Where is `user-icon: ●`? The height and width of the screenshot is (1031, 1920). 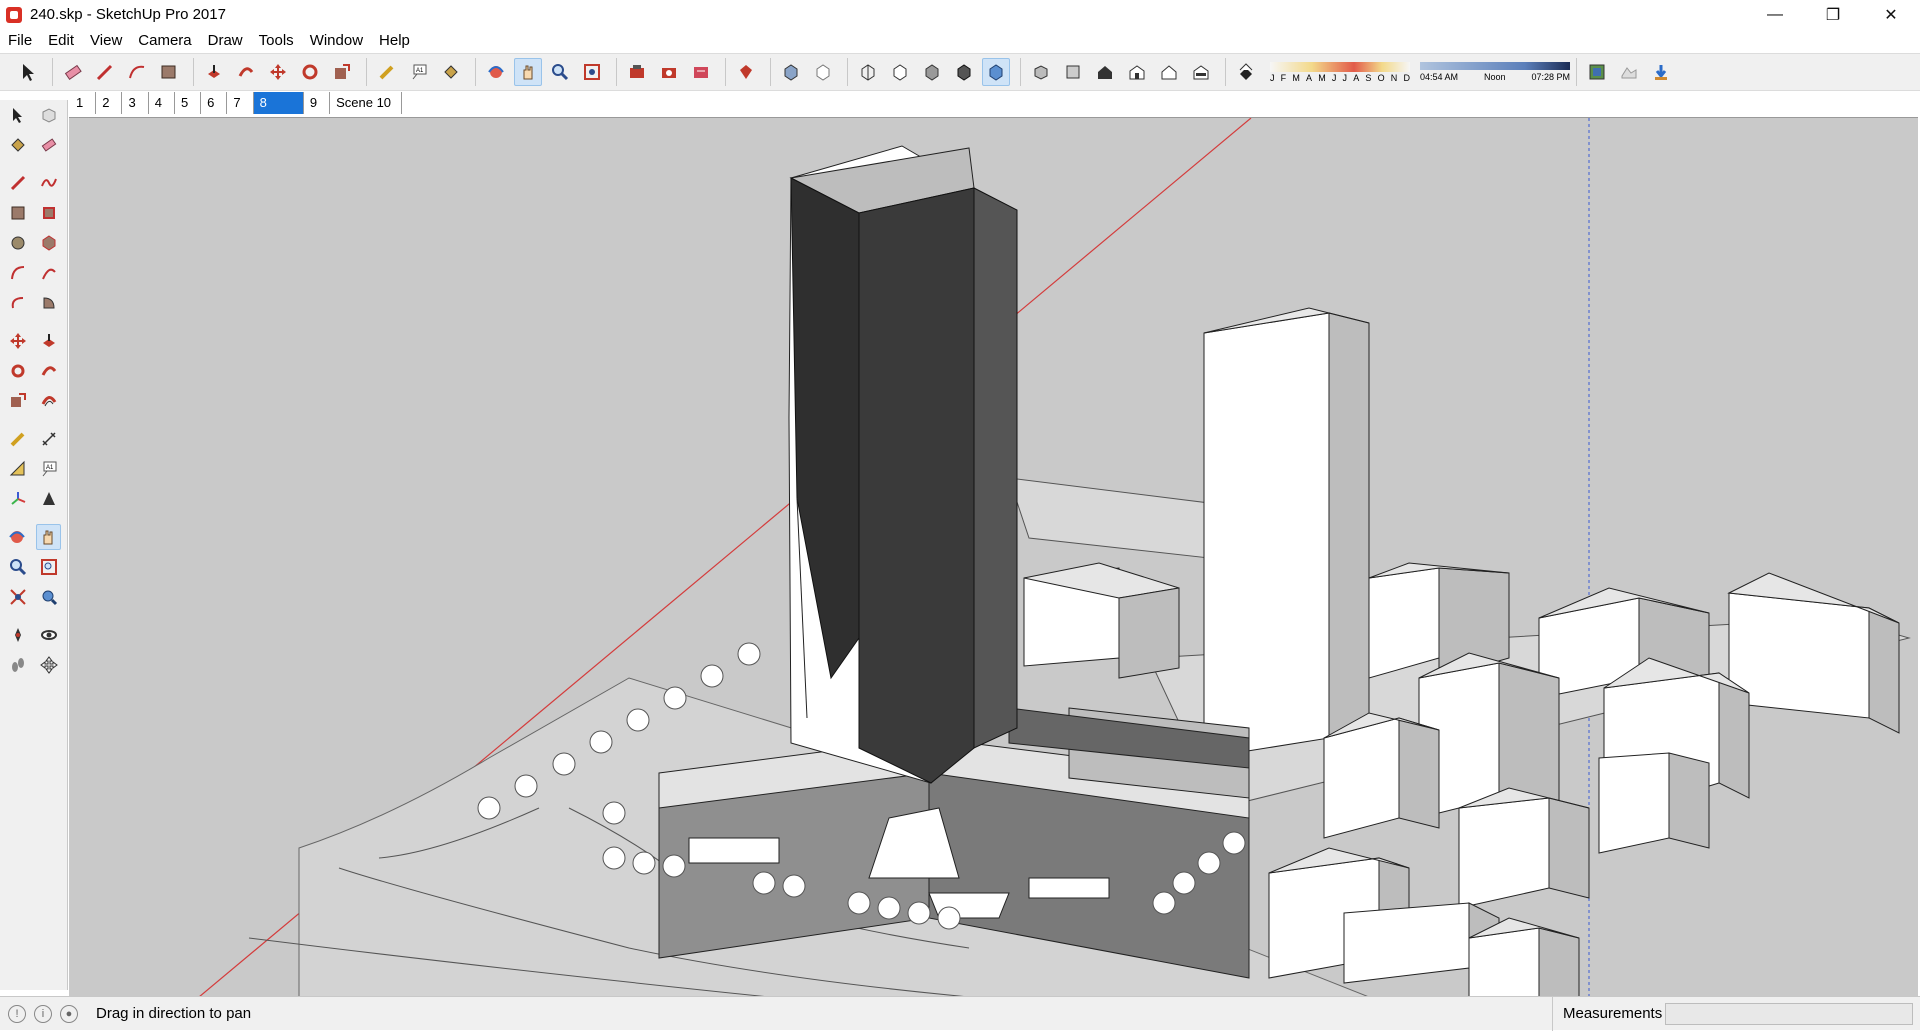
user-icon: ● is located at coordinates (69, 1013).